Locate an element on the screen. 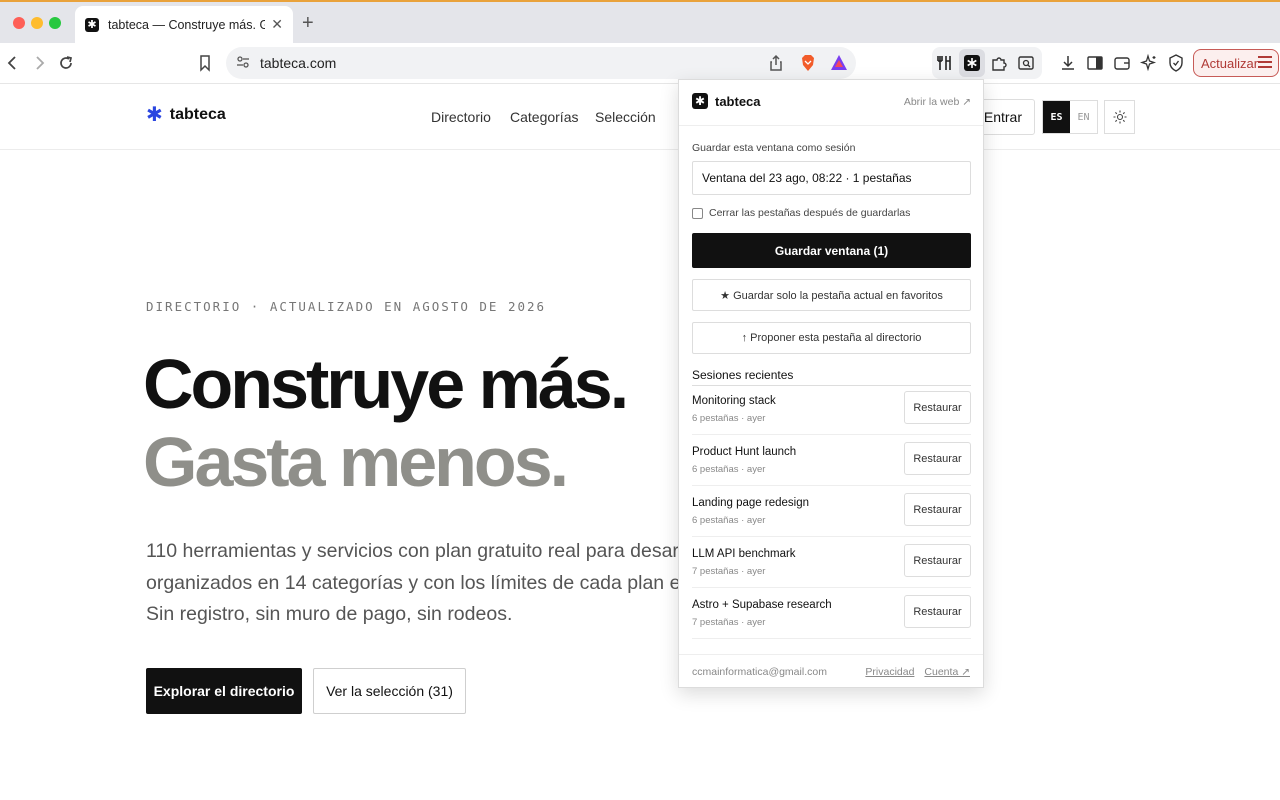 The width and height of the screenshot is (1280, 800). session-name-input: Ventana del 23 ago, 08:22 · 1 pestañas is located at coordinates (831, 178).